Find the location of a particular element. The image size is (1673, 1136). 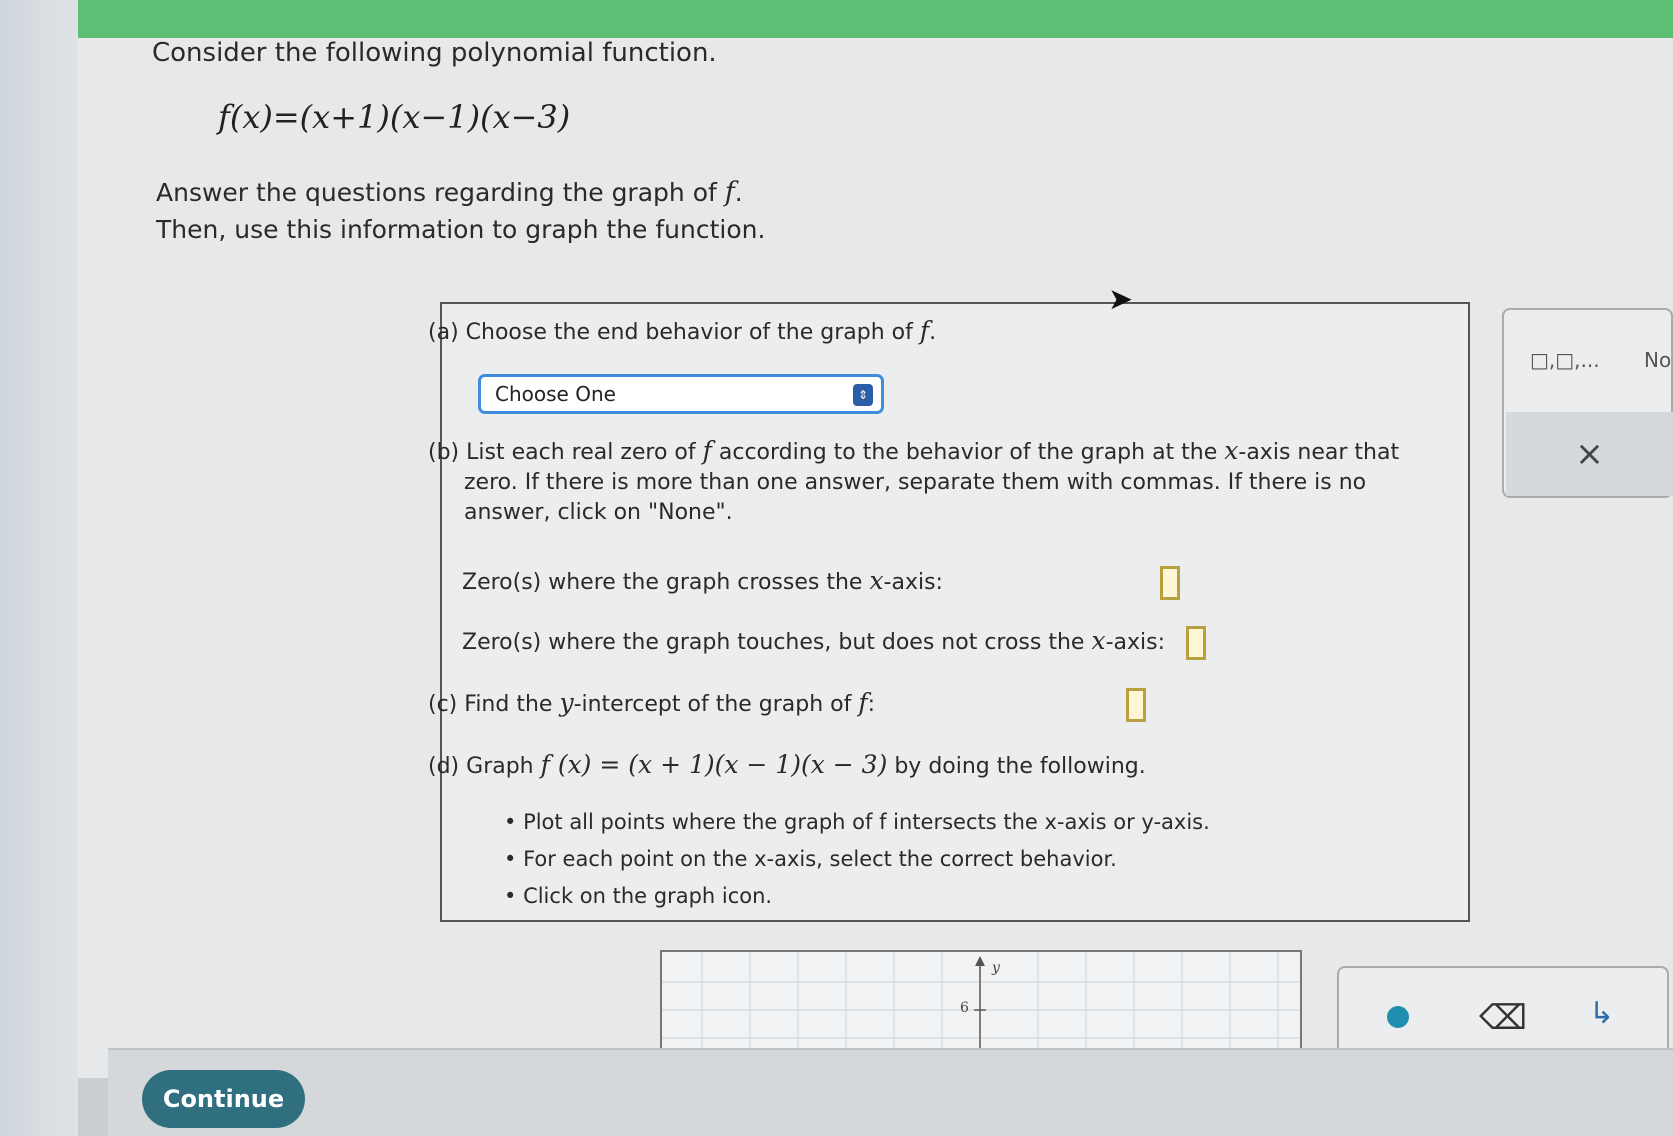

question-c-suffix: : is located at coordinates (871, 704).